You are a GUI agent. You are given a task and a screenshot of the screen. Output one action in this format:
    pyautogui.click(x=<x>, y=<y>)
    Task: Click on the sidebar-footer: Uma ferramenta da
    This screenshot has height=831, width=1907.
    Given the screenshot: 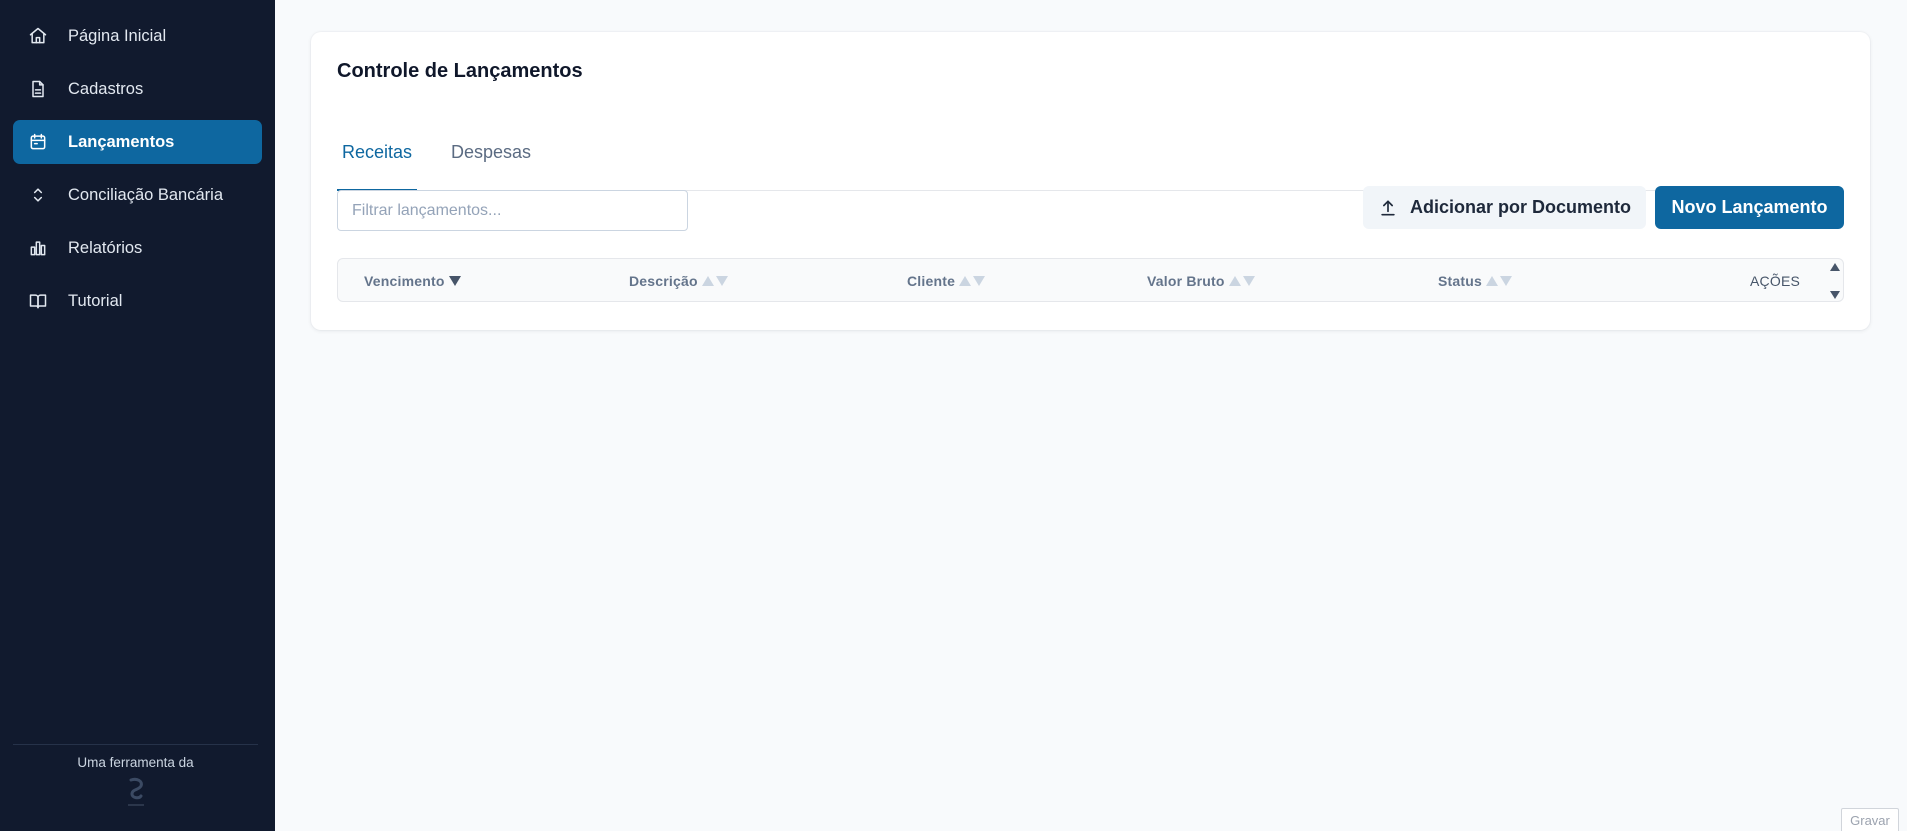 What is the action you would take?
    pyautogui.click(x=135, y=779)
    